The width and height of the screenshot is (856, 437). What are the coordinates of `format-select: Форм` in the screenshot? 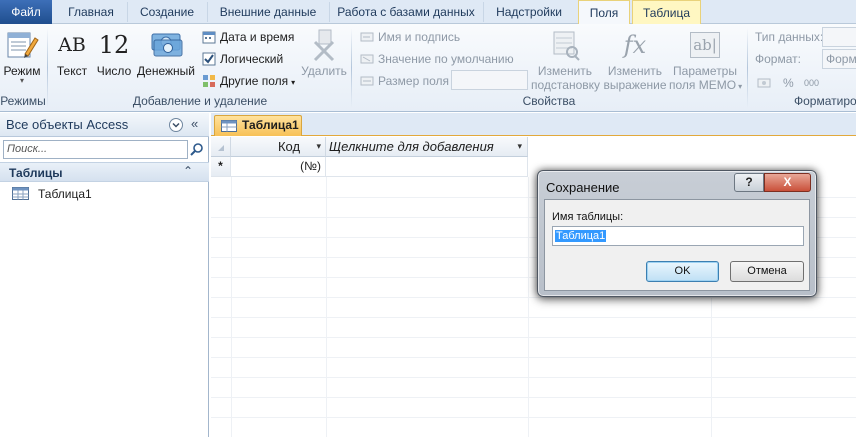 It's located at (839, 59).